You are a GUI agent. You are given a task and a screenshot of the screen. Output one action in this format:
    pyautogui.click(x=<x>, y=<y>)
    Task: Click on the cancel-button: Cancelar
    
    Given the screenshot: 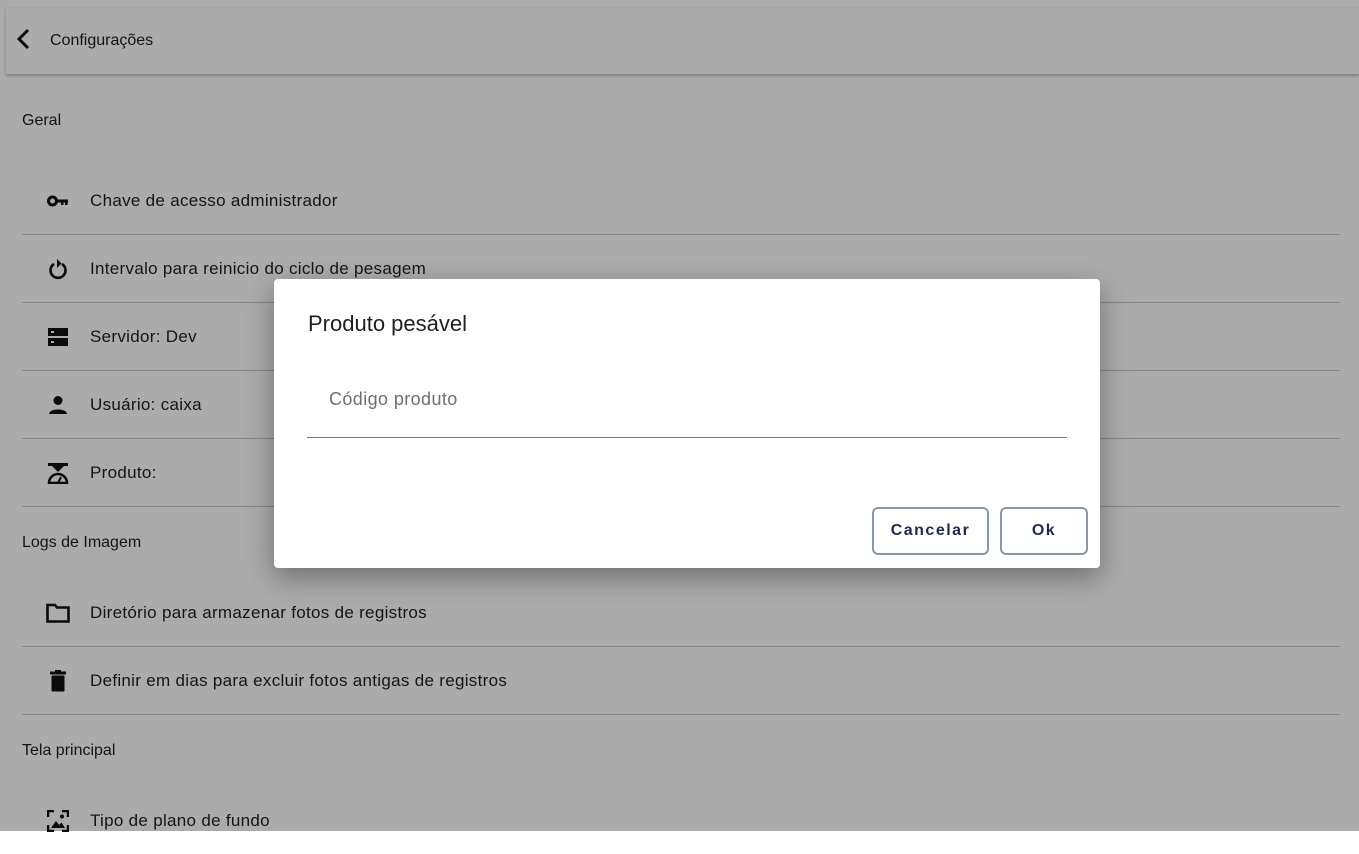 What is the action you would take?
    pyautogui.click(x=930, y=531)
    